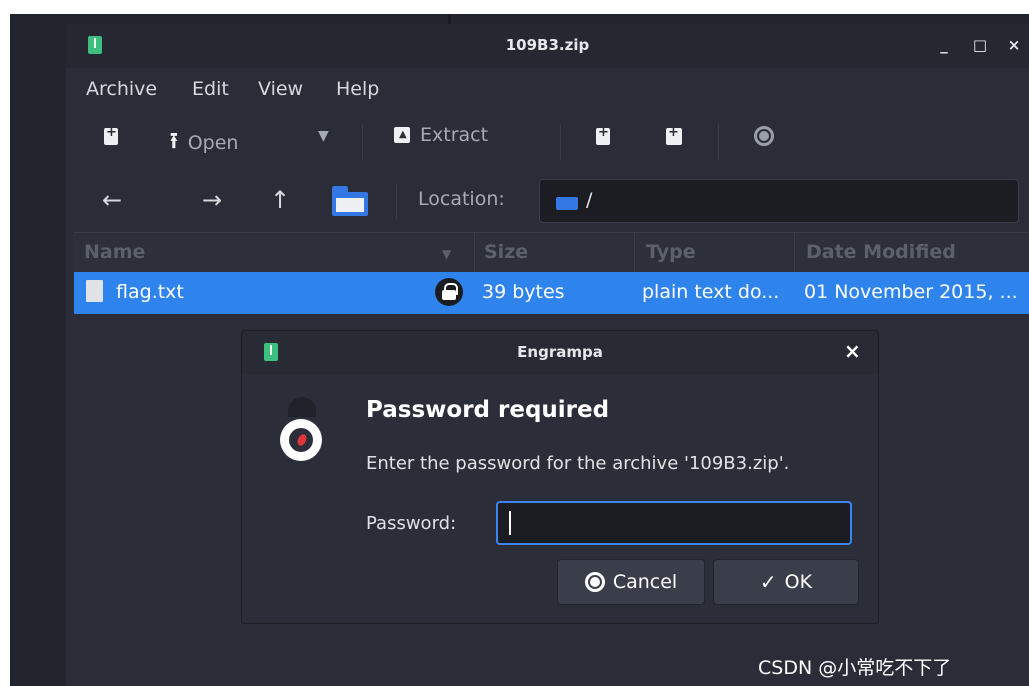 This screenshot has width=1029, height=686. What do you see at coordinates (94, 291) in the screenshot?
I see `text-file-icon` at bounding box center [94, 291].